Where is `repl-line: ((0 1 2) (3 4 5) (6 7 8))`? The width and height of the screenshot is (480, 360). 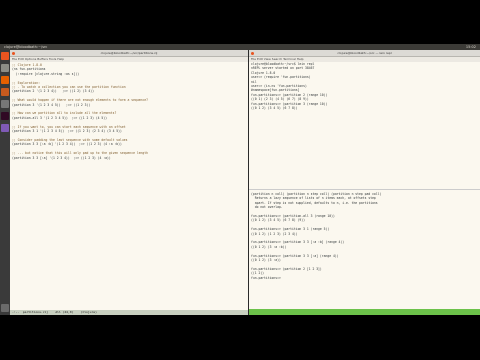
repl-line: ((0 1 2) (3 4 5) (6 7 8)) is located at coordinates (274, 108).